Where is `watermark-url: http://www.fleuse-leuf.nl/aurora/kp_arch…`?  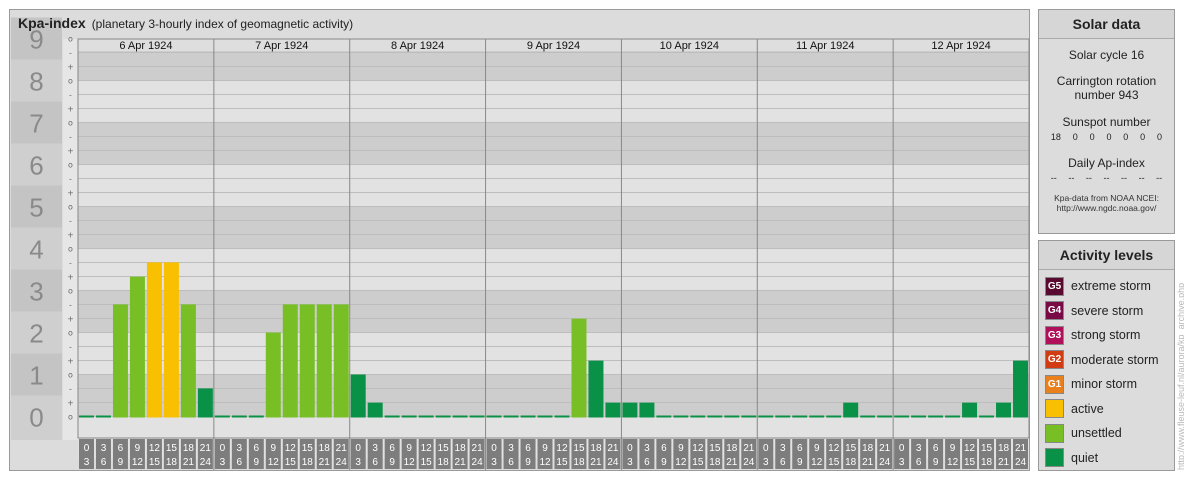
watermark-url: http://www.fleuse-leuf.nl/aurora/kp_arch… is located at coordinates (1180, 376).